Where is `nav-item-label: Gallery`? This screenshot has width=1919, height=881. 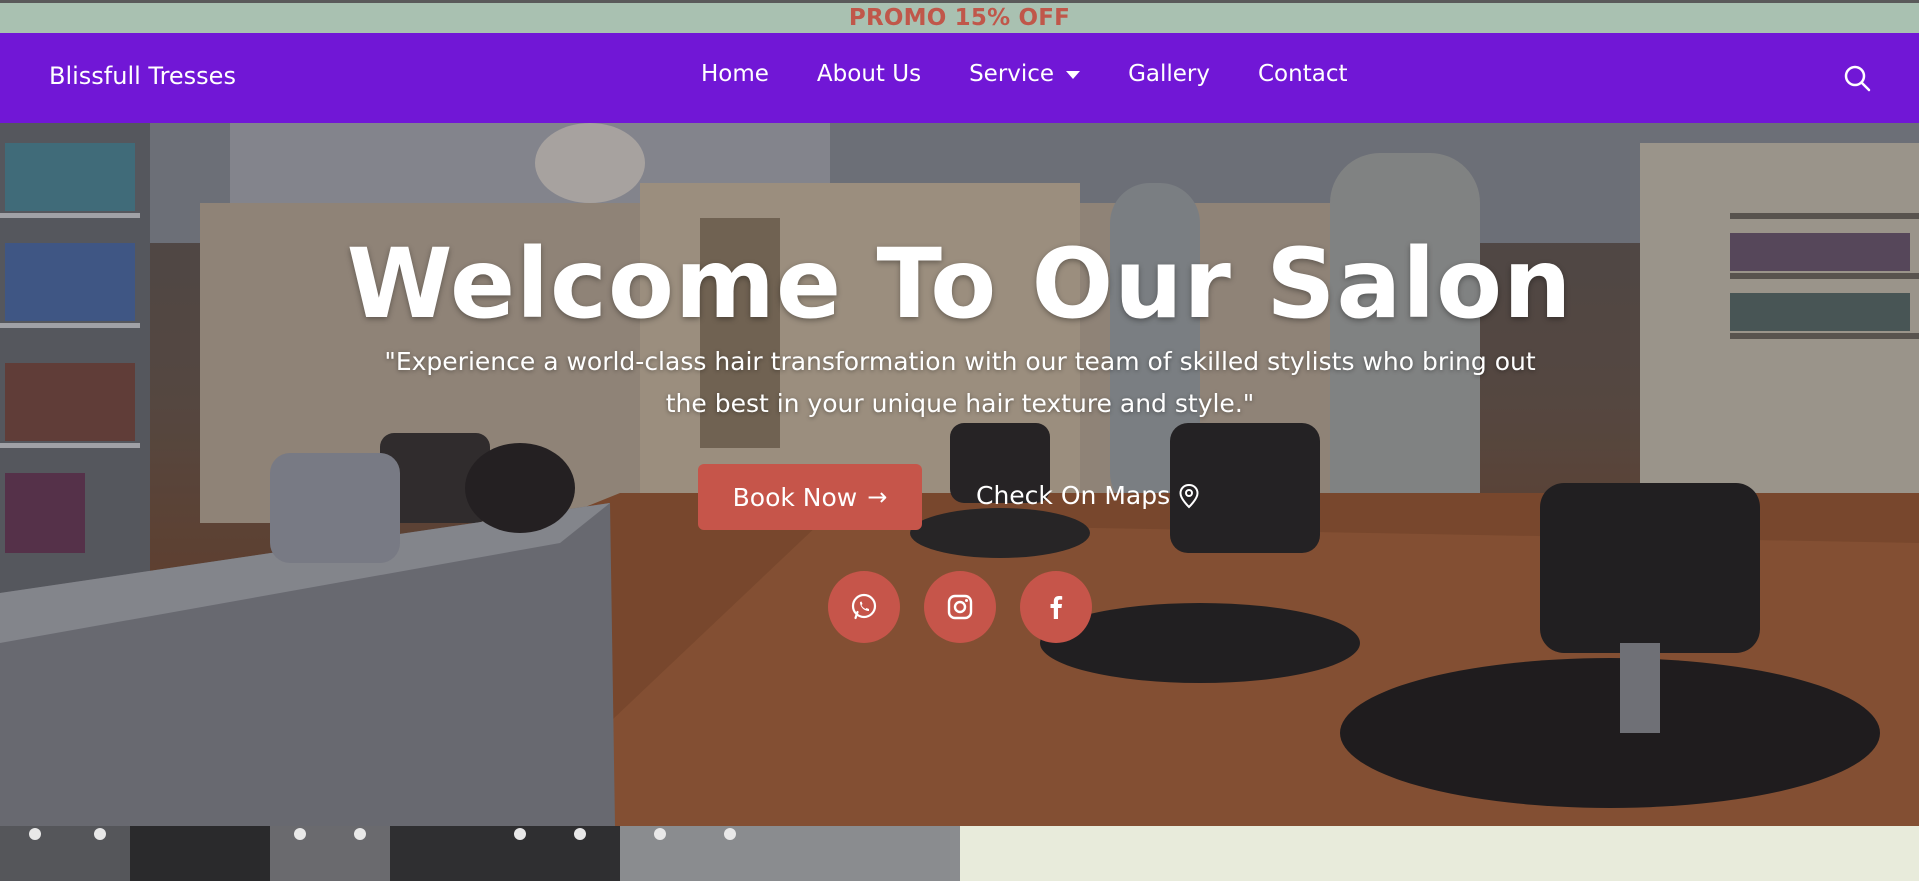
nav-item-label: Gallery is located at coordinates (1169, 74).